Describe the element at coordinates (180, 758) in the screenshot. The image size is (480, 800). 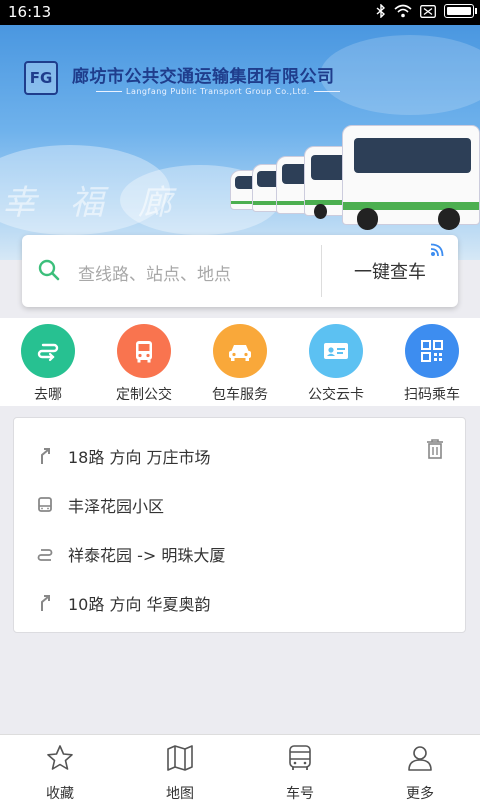
I see `map-icon` at that location.